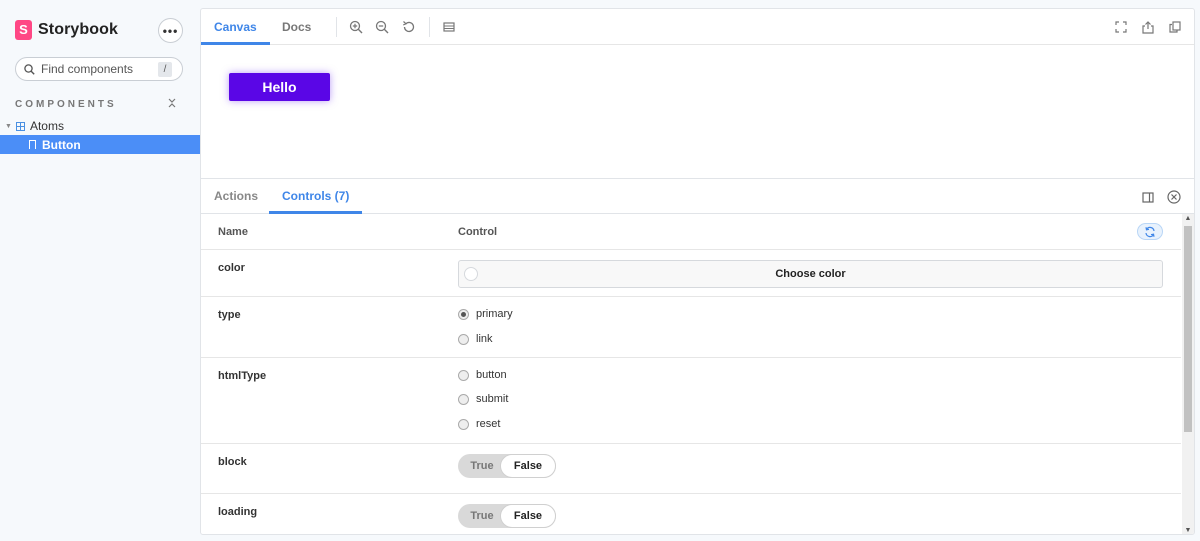 This screenshot has height=541, width=1200. I want to click on toolbar: Canvas Docs, so click(697, 27).